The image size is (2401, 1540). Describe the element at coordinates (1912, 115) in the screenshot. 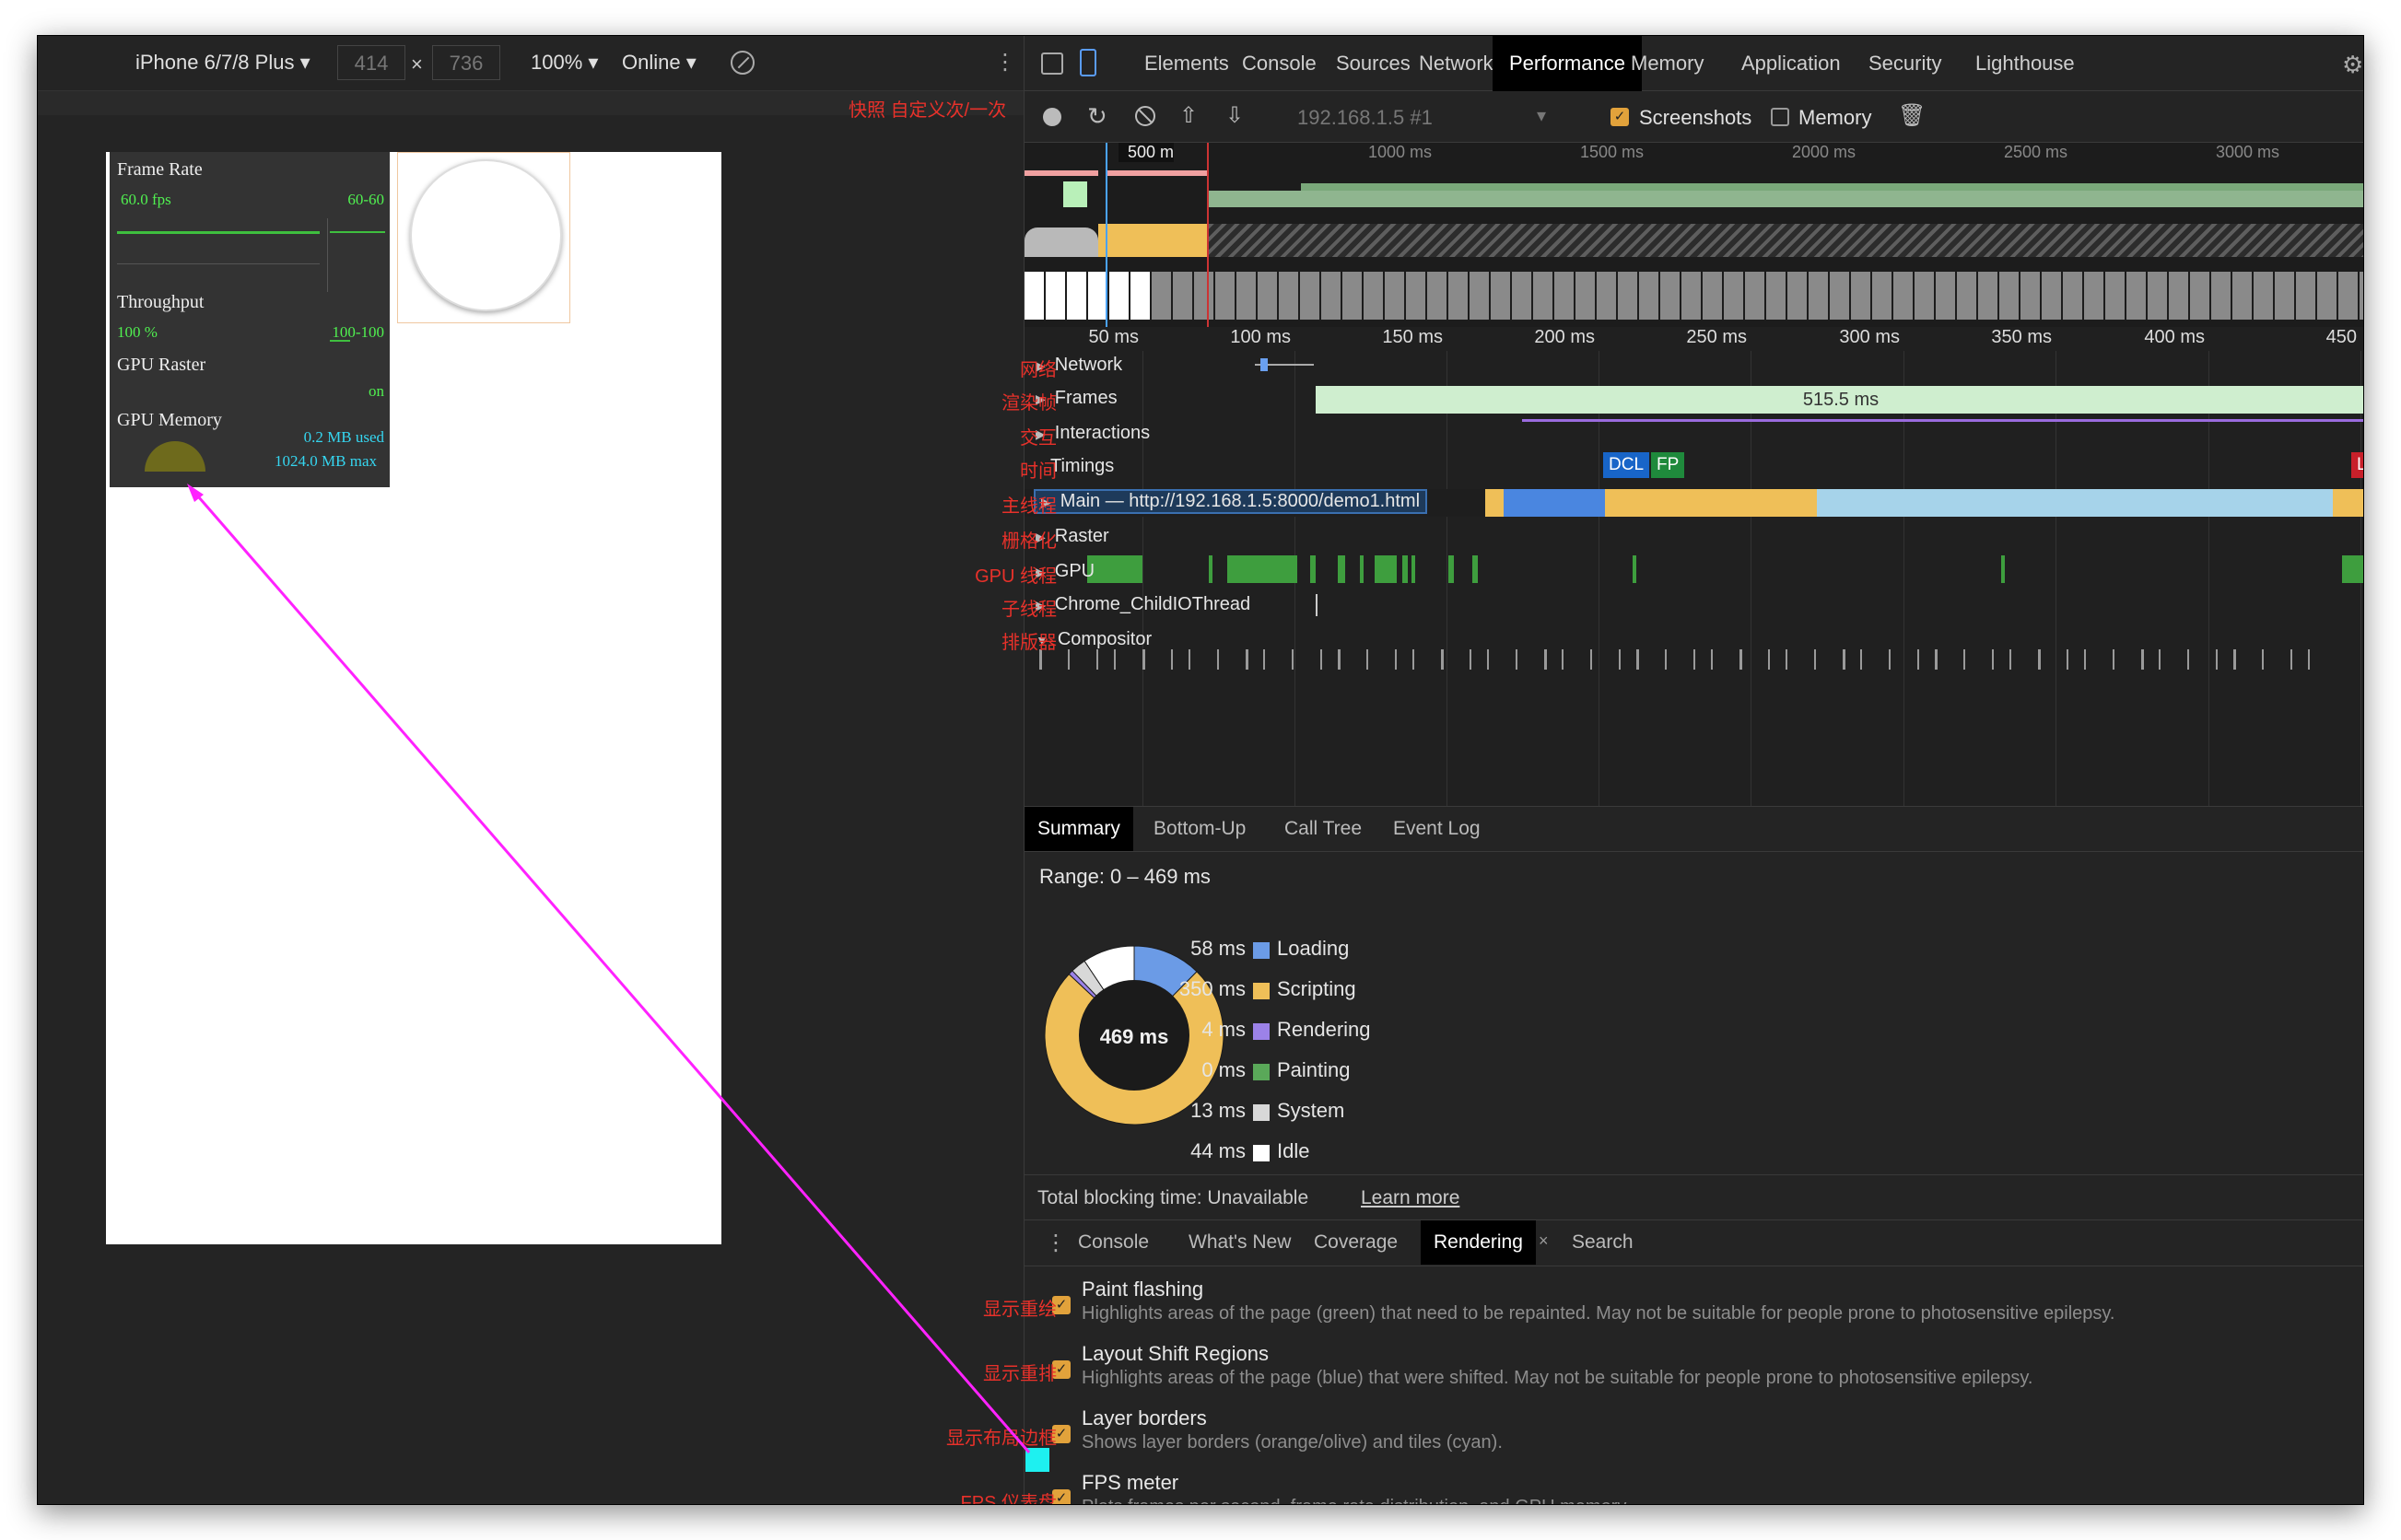

I see `garbage-collect-icon: 🗑` at that location.